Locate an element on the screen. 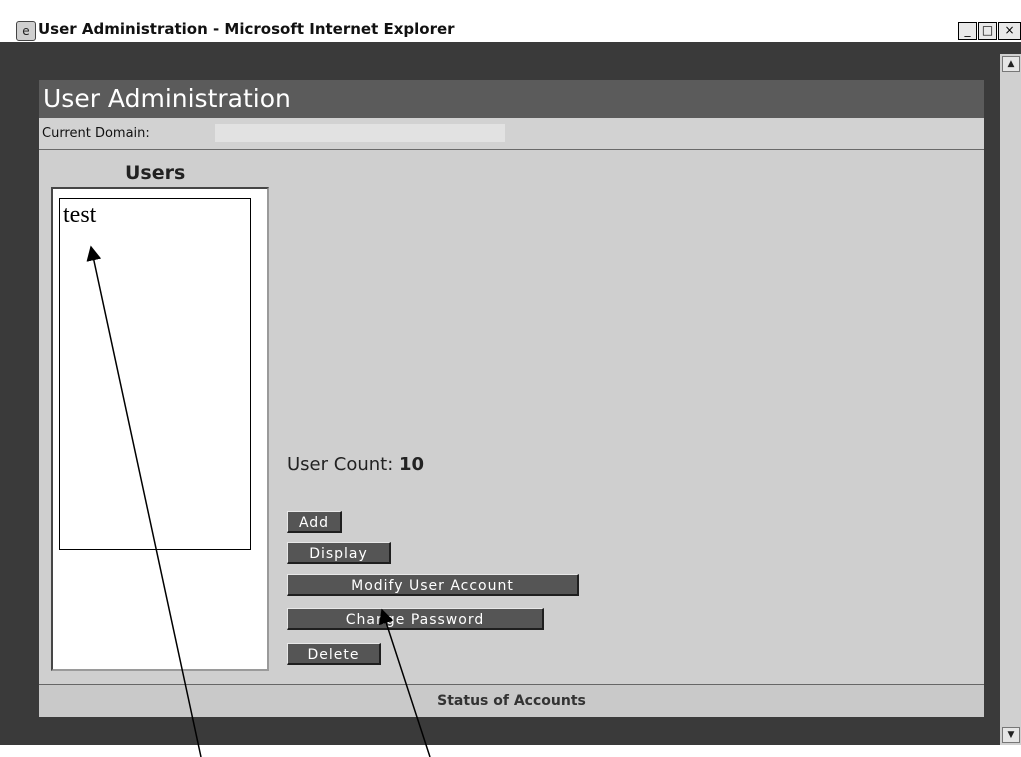  domain-row: Current Domain: is located at coordinates (511, 134).